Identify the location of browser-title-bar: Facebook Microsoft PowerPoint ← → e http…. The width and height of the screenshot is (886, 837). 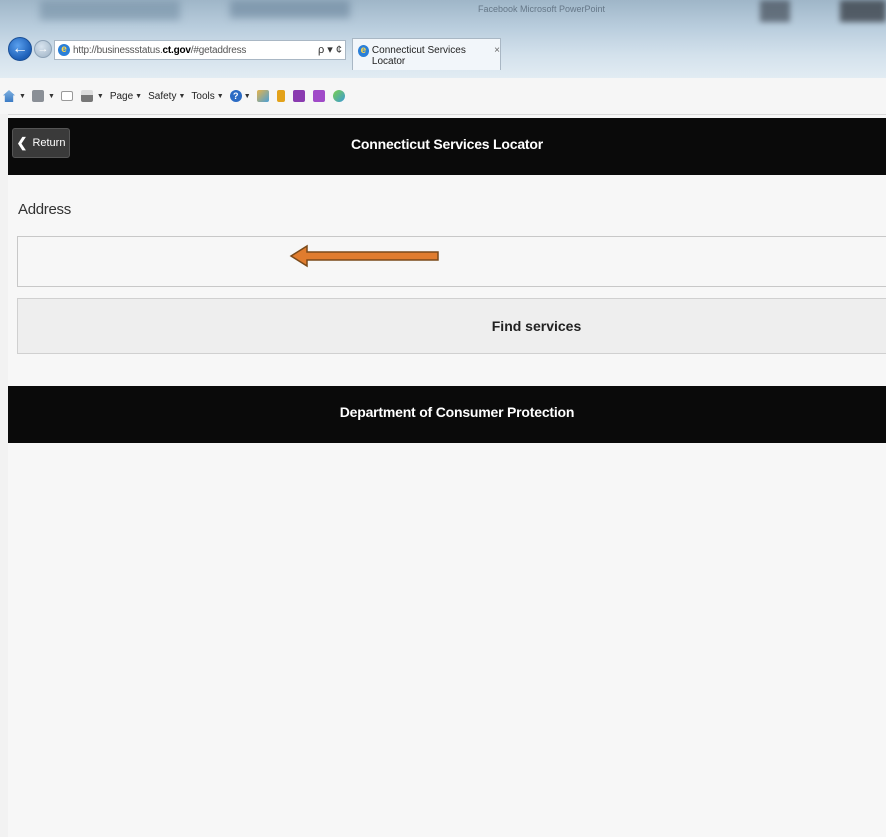
(443, 39).